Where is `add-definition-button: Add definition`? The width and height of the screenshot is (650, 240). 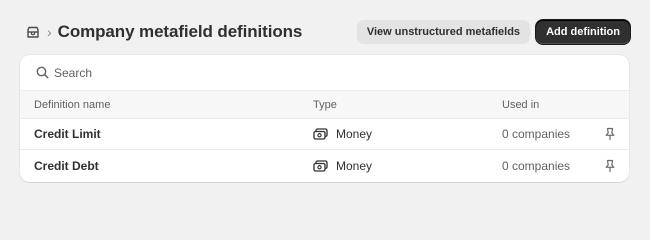 add-definition-button: Add definition is located at coordinates (583, 32).